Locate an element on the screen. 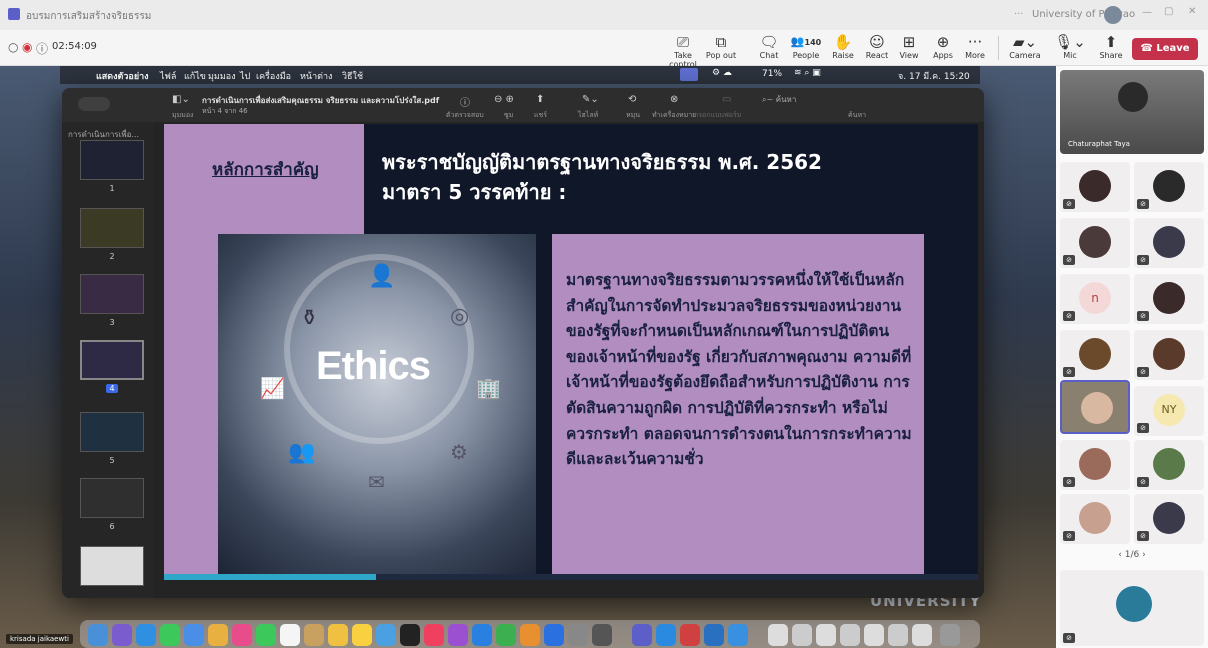 The height and width of the screenshot is (648, 1208). mic-button: 🎙⌄ Mic is located at coordinates (1070, 46).